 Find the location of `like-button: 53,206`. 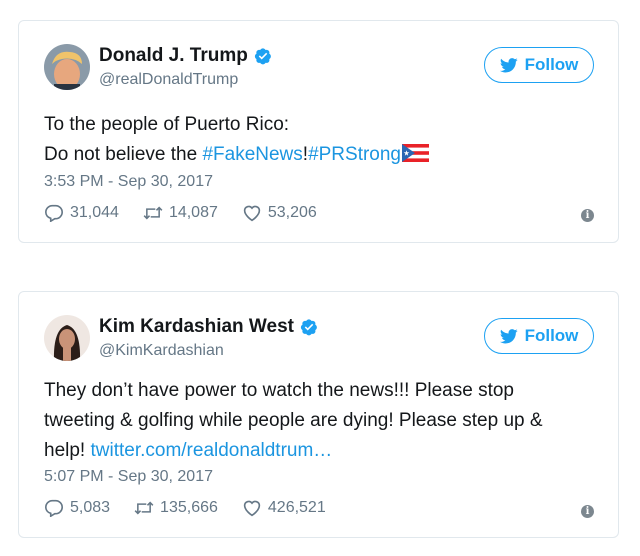

like-button: 53,206 is located at coordinates (279, 213).